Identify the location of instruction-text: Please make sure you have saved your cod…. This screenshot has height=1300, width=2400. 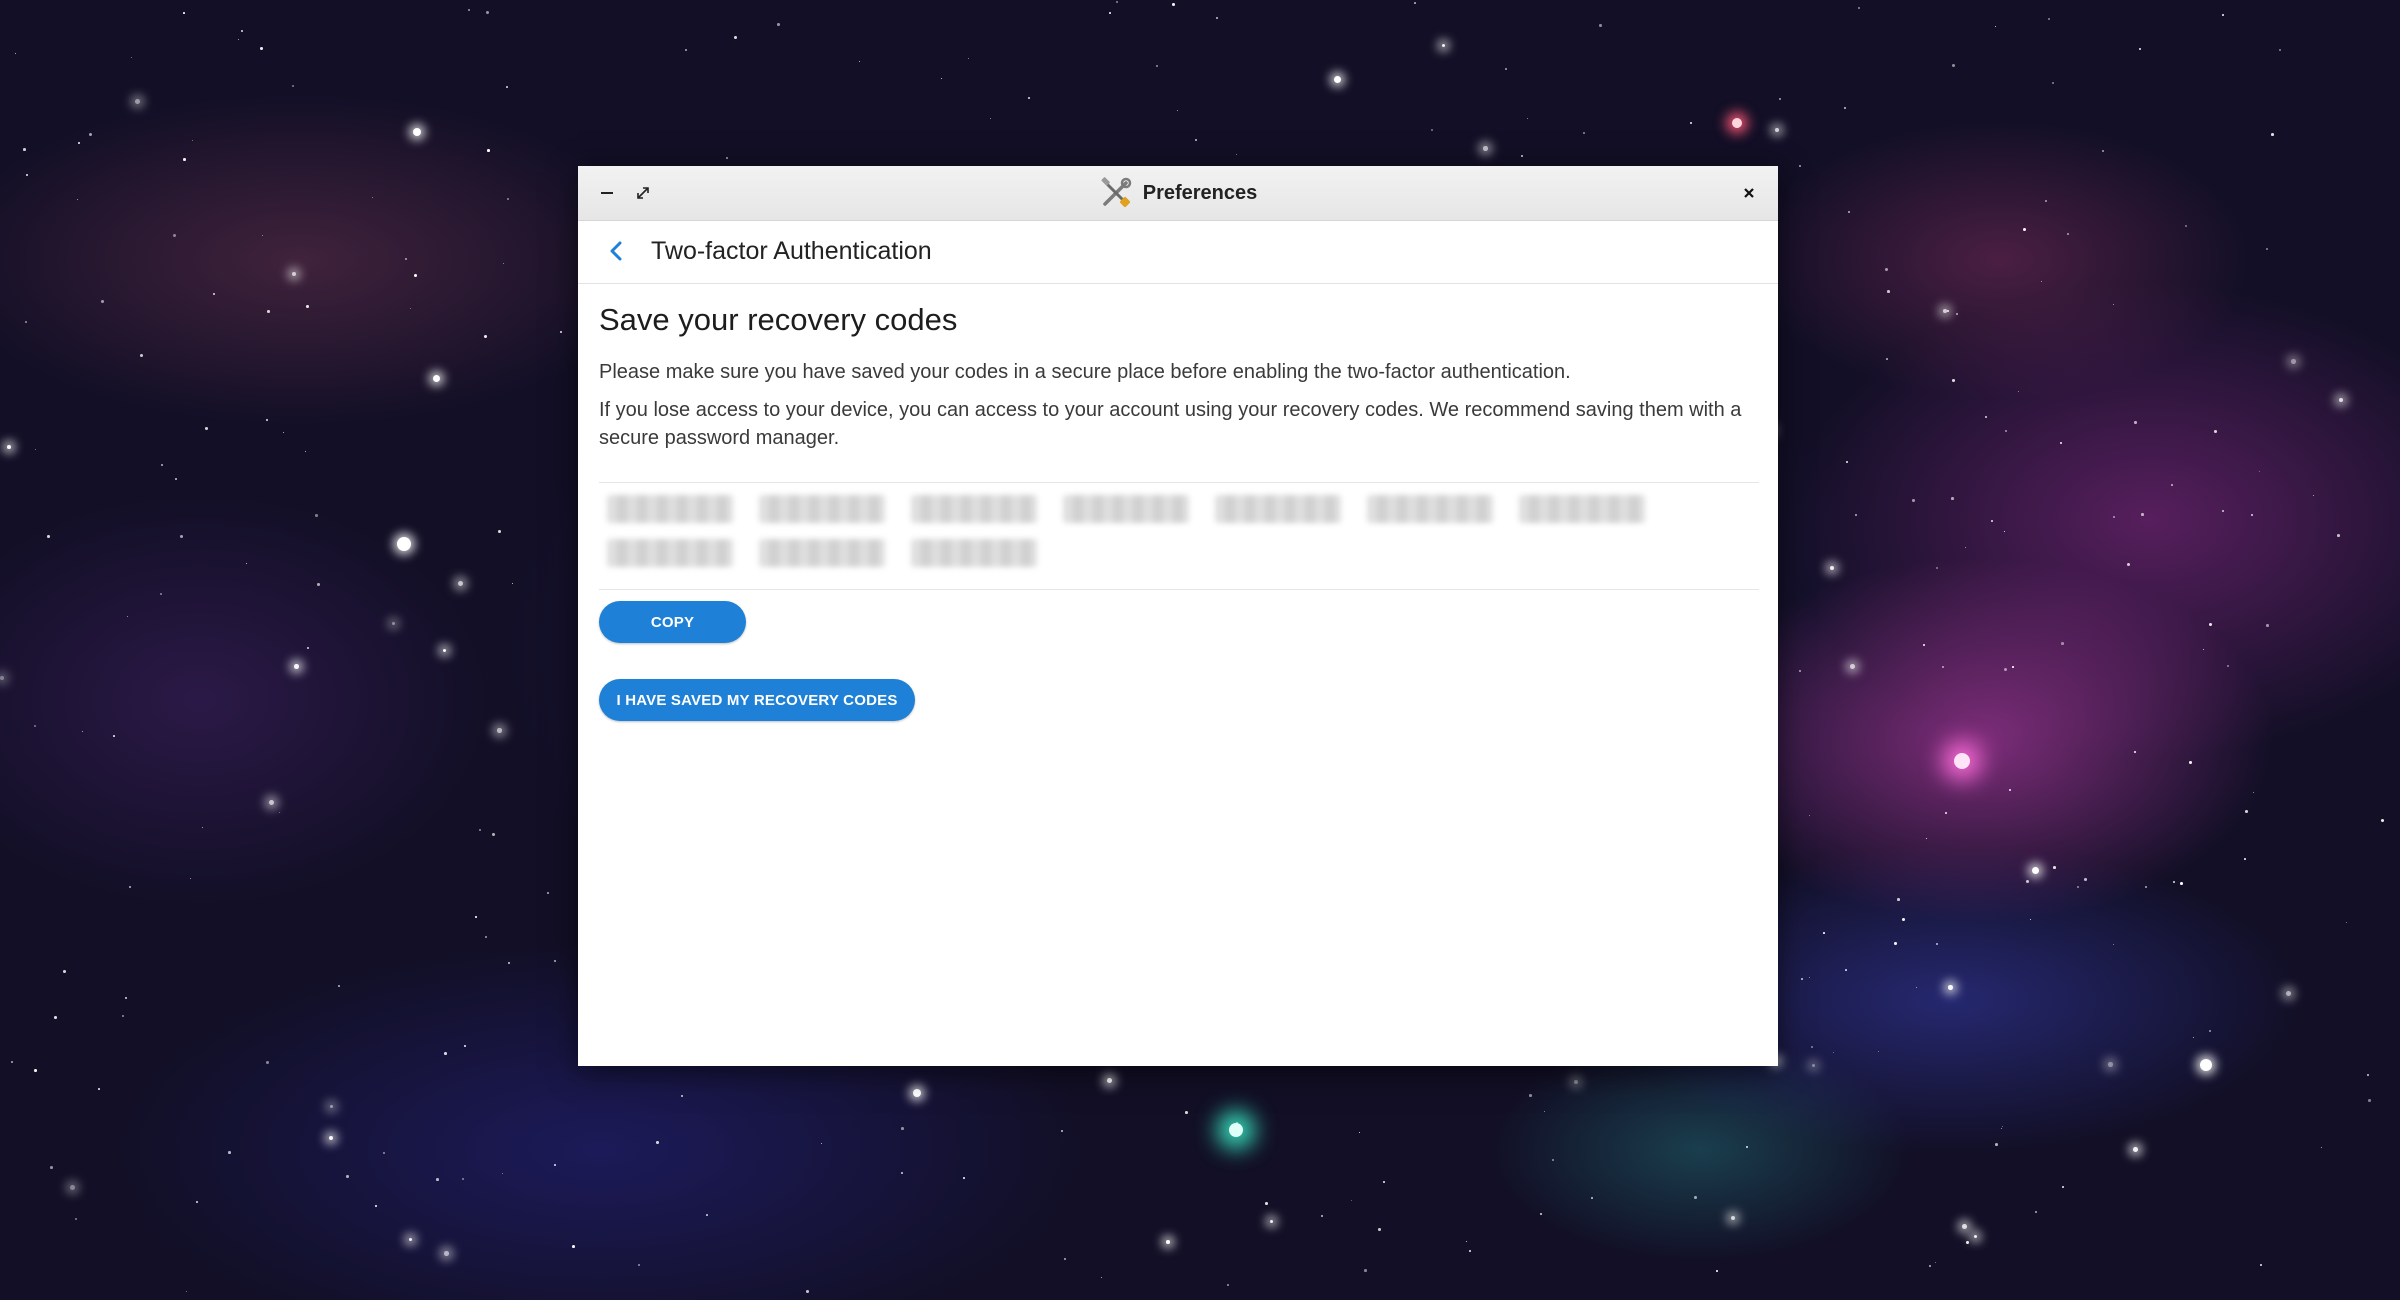
(1085, 372).